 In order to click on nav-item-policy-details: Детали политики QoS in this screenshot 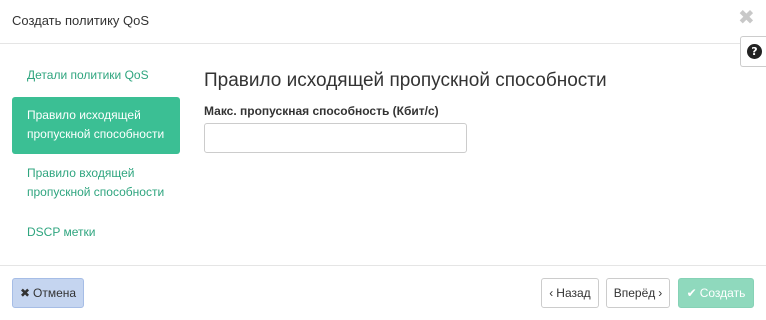, I will do `click(96, 76)`.